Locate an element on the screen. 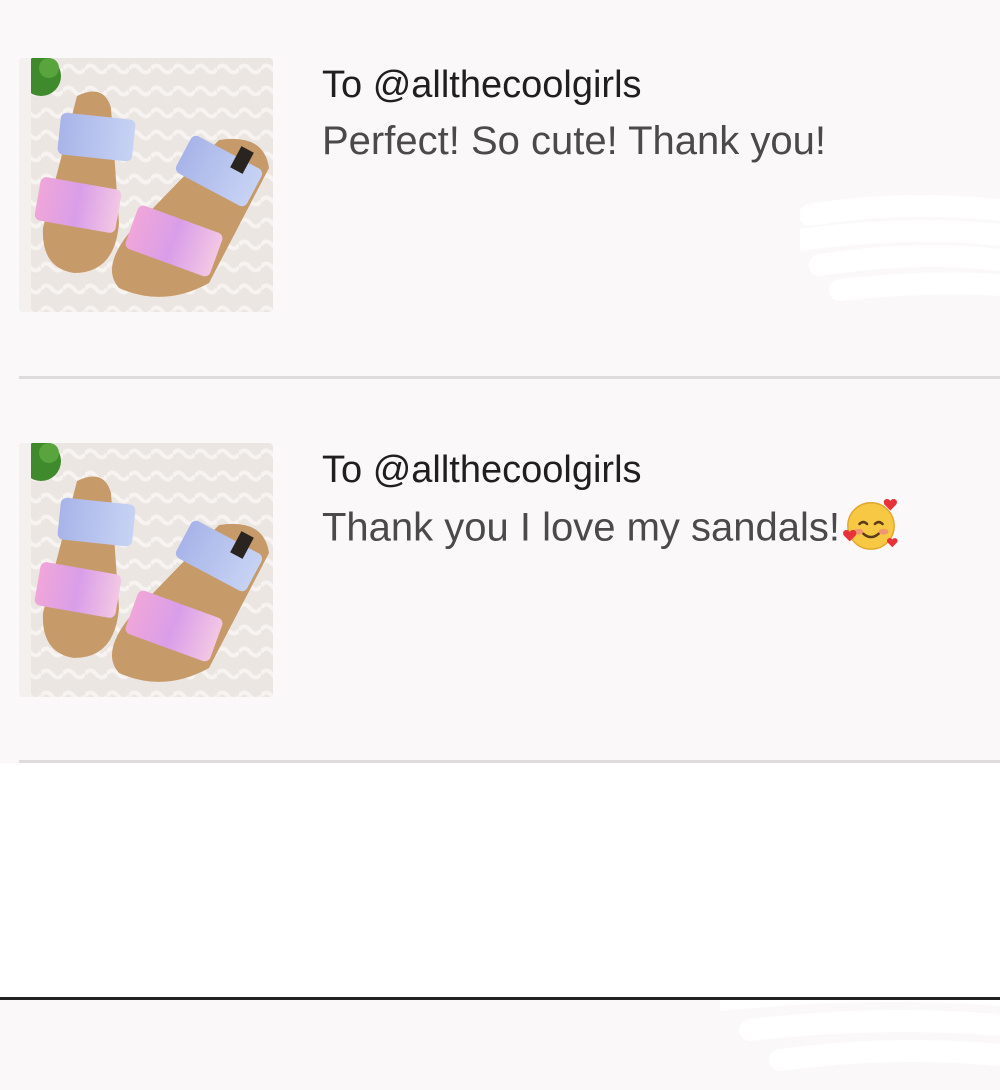 This screenshot has height=1090, width=1000. smiling-face-with-hearts-icon is located at coordinates (870, 524).